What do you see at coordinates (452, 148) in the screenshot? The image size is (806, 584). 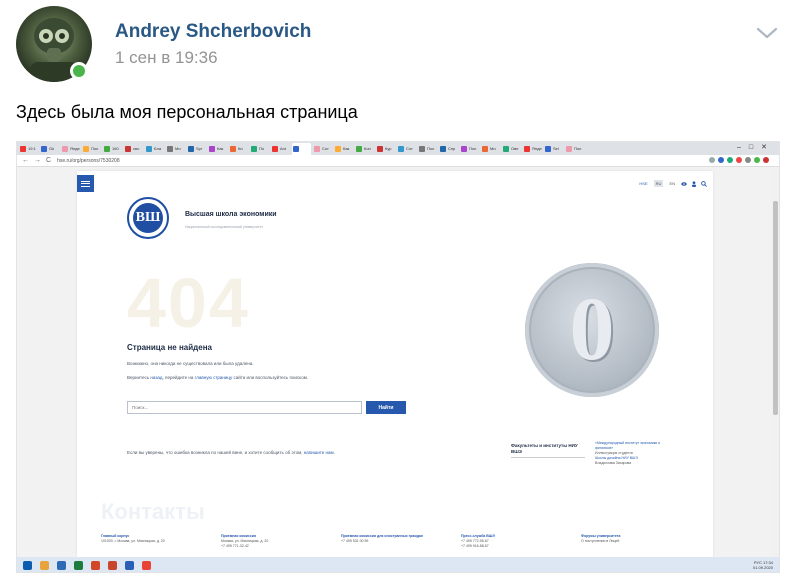 I see `tab-label: Спр` at bounding box center [452, 148].